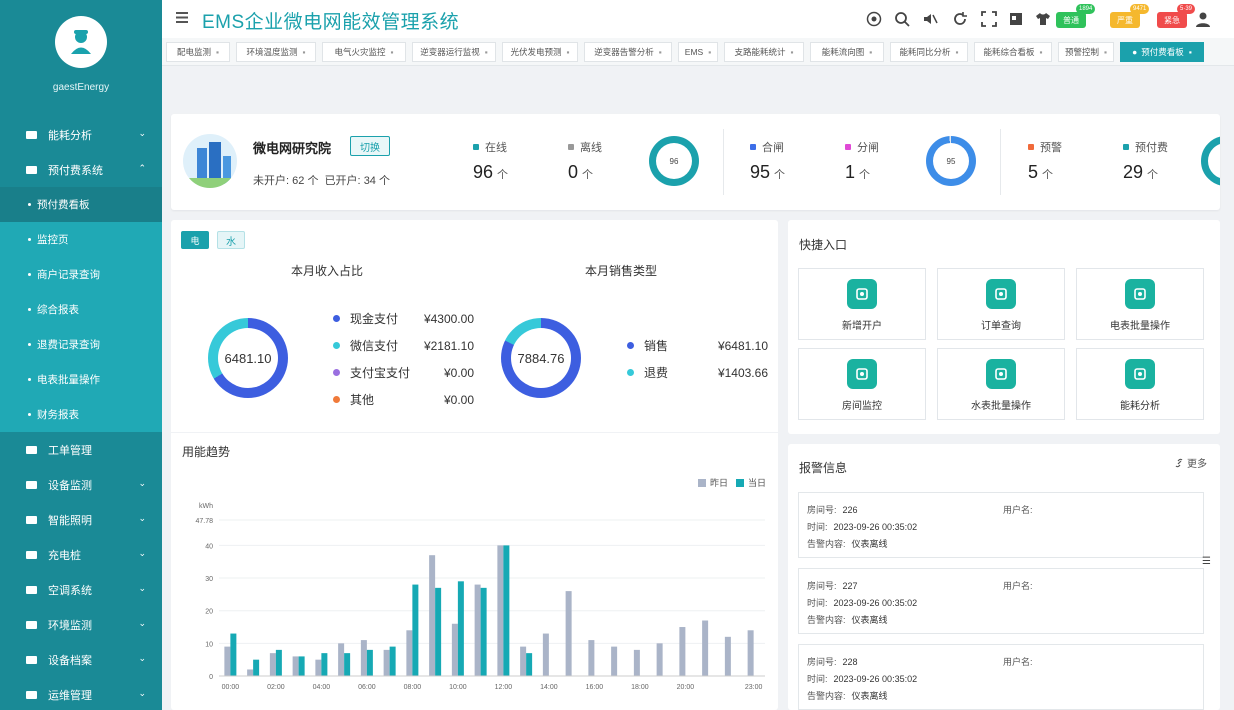 The height and width of the screenshot is (710, 1234). Describe the element at coordinates (81, 449) in the screenshot. I see `sidebar-item-2: 工单管理` at that location.